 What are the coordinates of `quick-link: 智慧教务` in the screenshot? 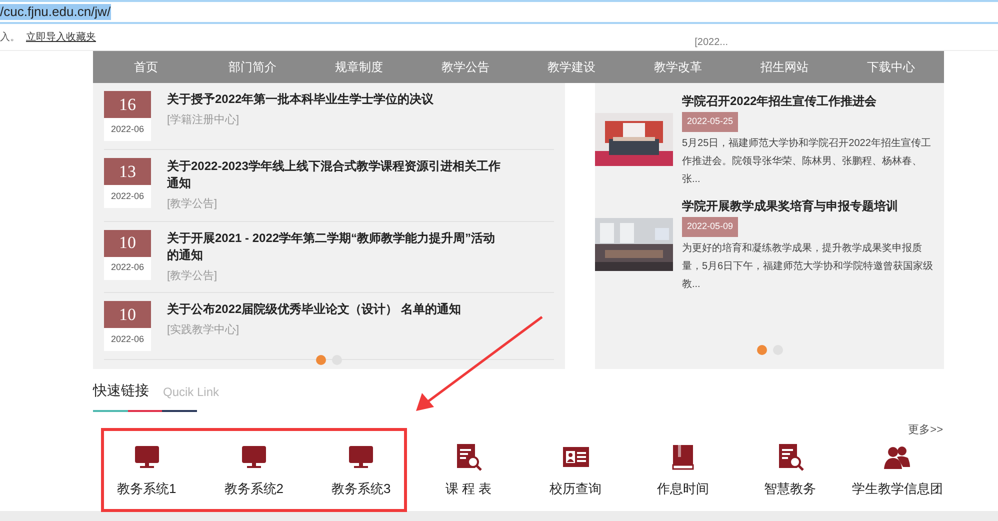 It's located at (790, 470).